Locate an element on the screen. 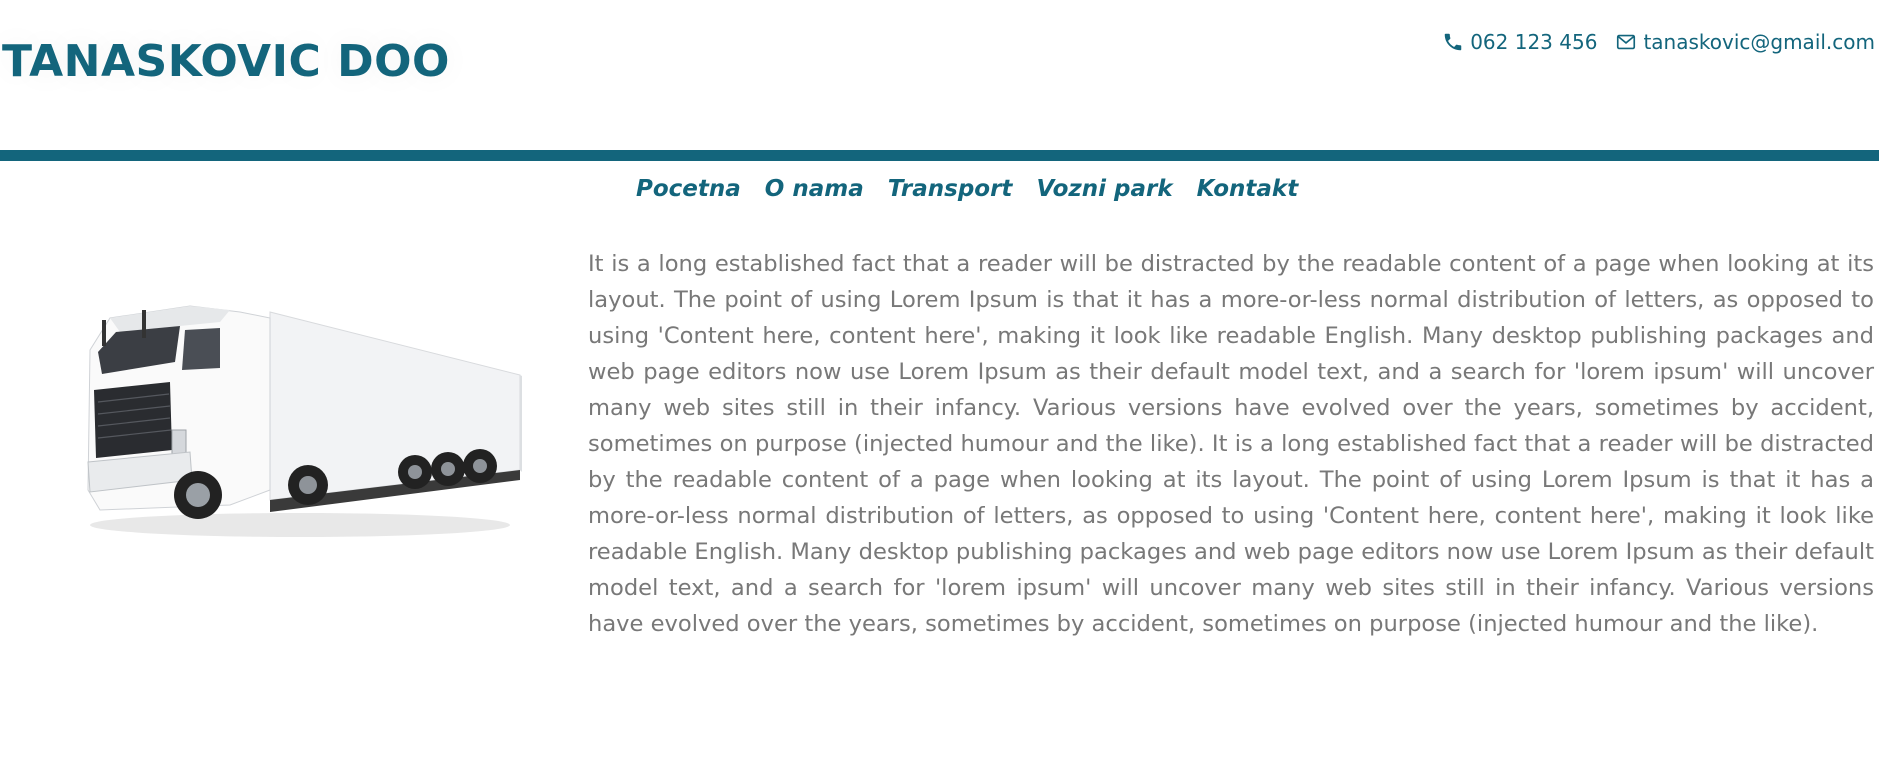 This screenshot has width=1879, height=763. phone-link: 062 123 456 is located at coordinates (1519, 42).